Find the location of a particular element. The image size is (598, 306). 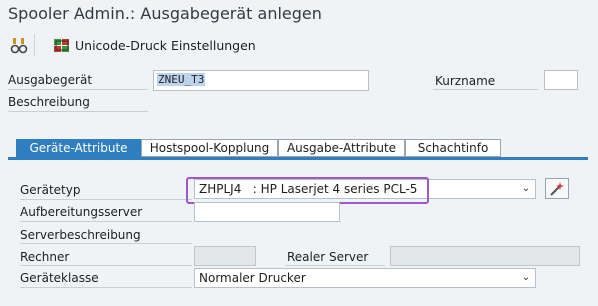

description-label-underline is located at coordinates (78, 111).